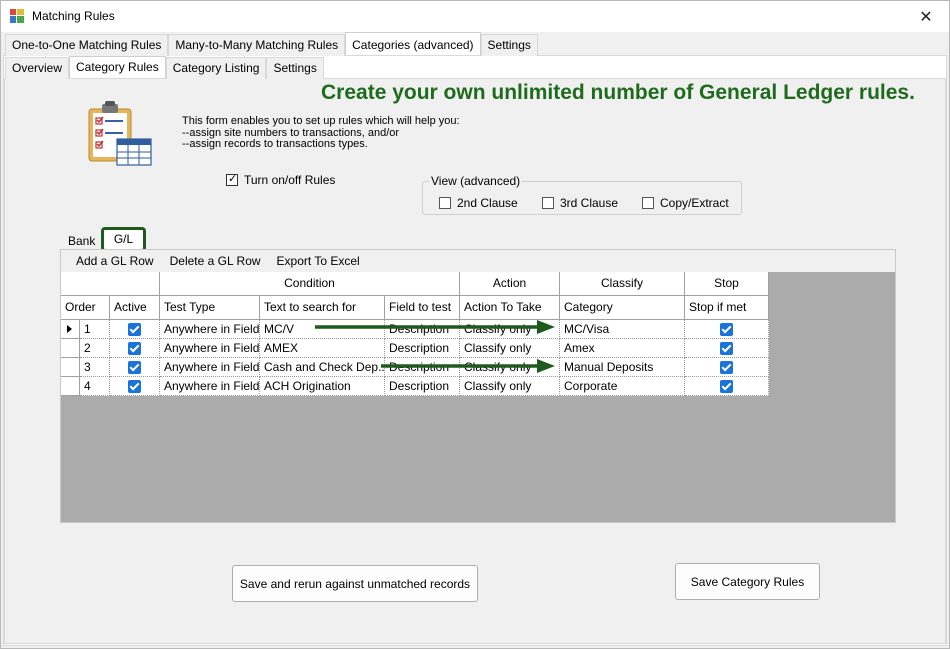 The width and height of the screenshot is (950, 649). What do you see at coordinates (622, 348) in the screenshot?
I see `cell-category: Amex` at bounding box center [622, 348].